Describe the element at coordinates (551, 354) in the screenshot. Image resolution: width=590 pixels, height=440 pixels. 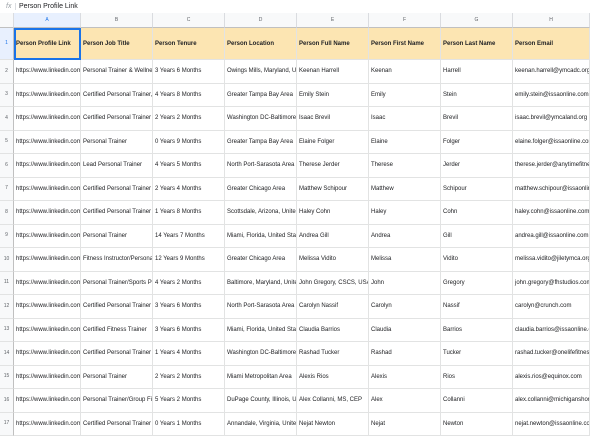
I see `cell-email: rashad.tucker@onelifefitness.com` at that location.